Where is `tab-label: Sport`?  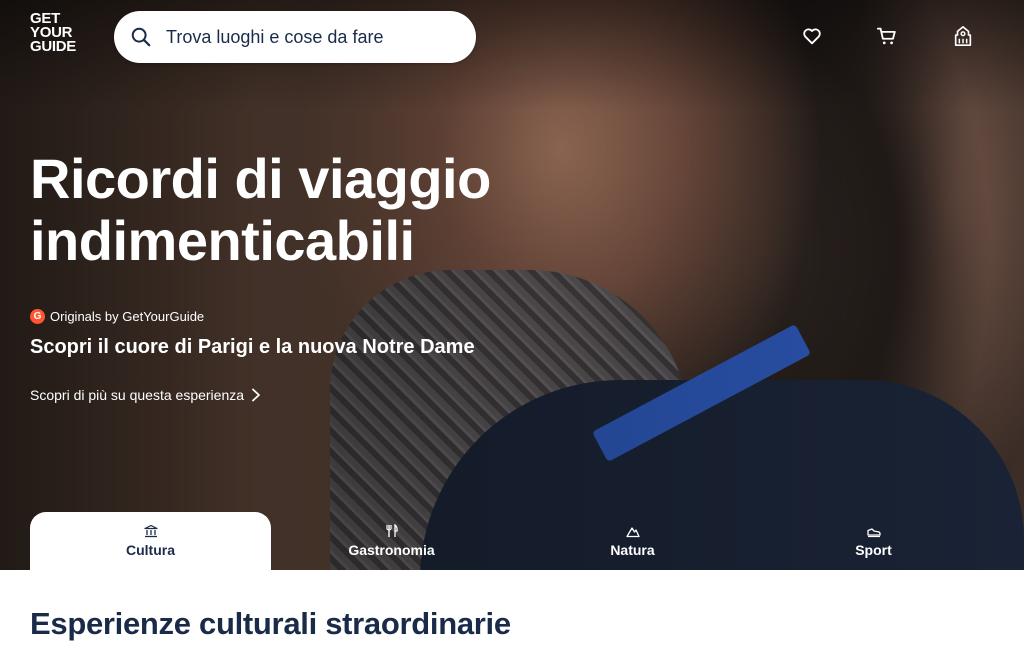 tab-label: Sport is located at coordinates (873, 550).